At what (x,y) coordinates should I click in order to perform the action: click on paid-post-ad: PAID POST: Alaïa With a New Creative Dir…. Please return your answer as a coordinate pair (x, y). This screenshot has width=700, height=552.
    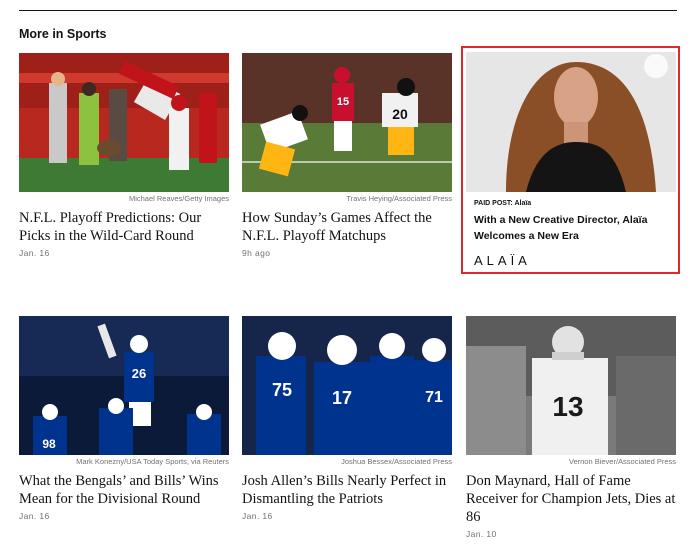
    Looking at the image, I should click on (570, 160).